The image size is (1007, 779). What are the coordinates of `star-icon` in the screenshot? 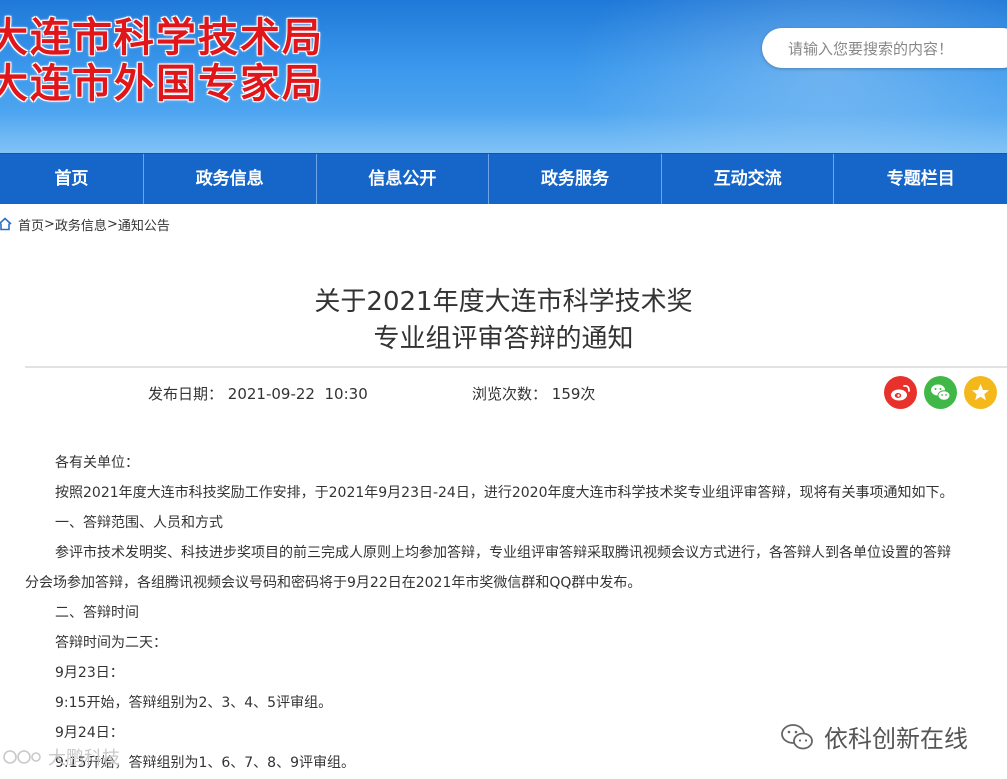 It's located at (980, 392).